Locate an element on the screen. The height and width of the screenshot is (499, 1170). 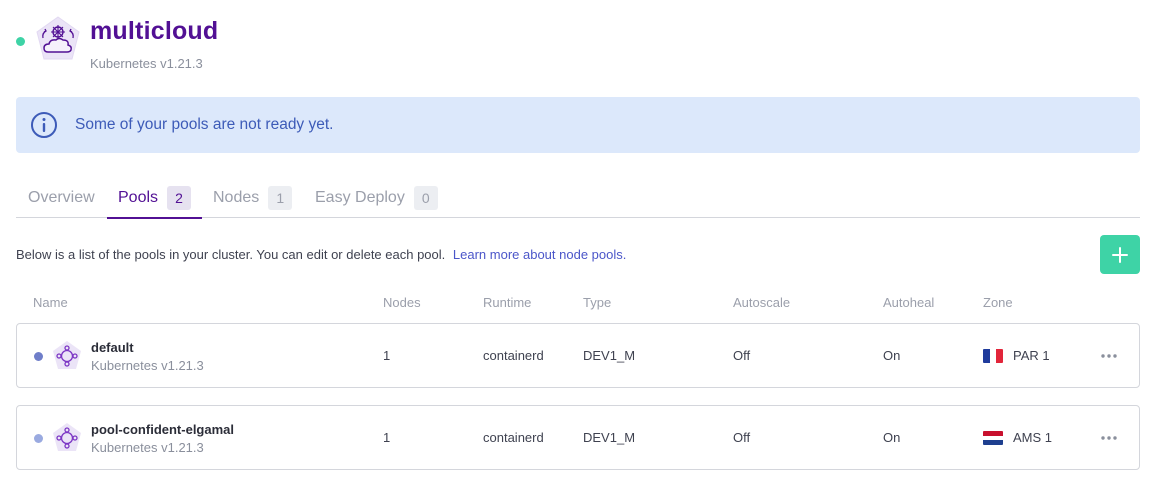
tab-overview: Overview is located at coordinates (61, 198).